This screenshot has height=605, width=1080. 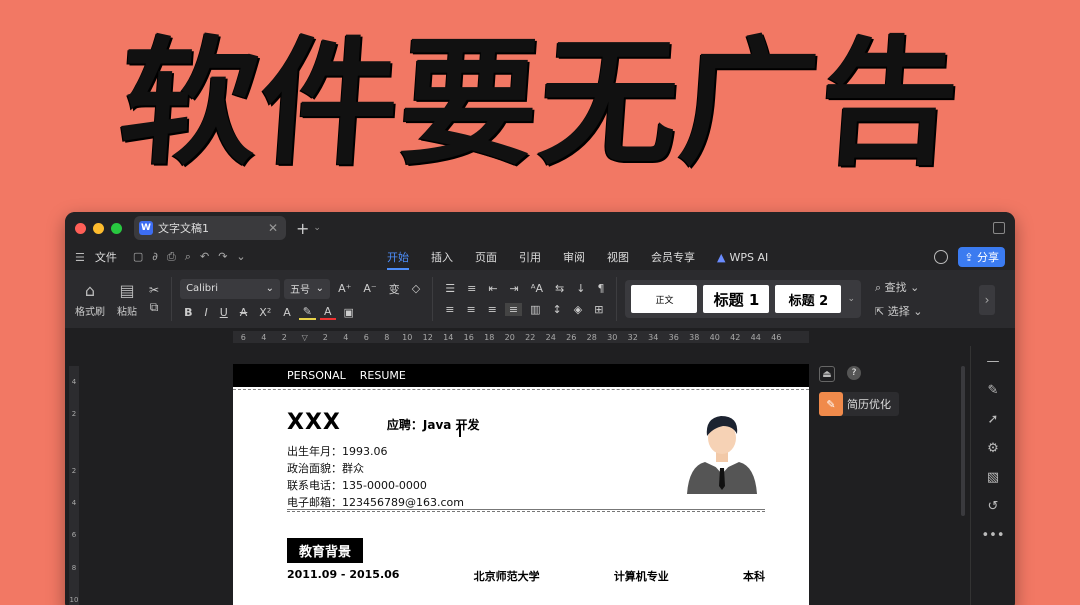 What do you see at coordinates (369, 288) in the screenshot?
I see `shrink-font-icon: A⁻` at bounding box center [369, 288].